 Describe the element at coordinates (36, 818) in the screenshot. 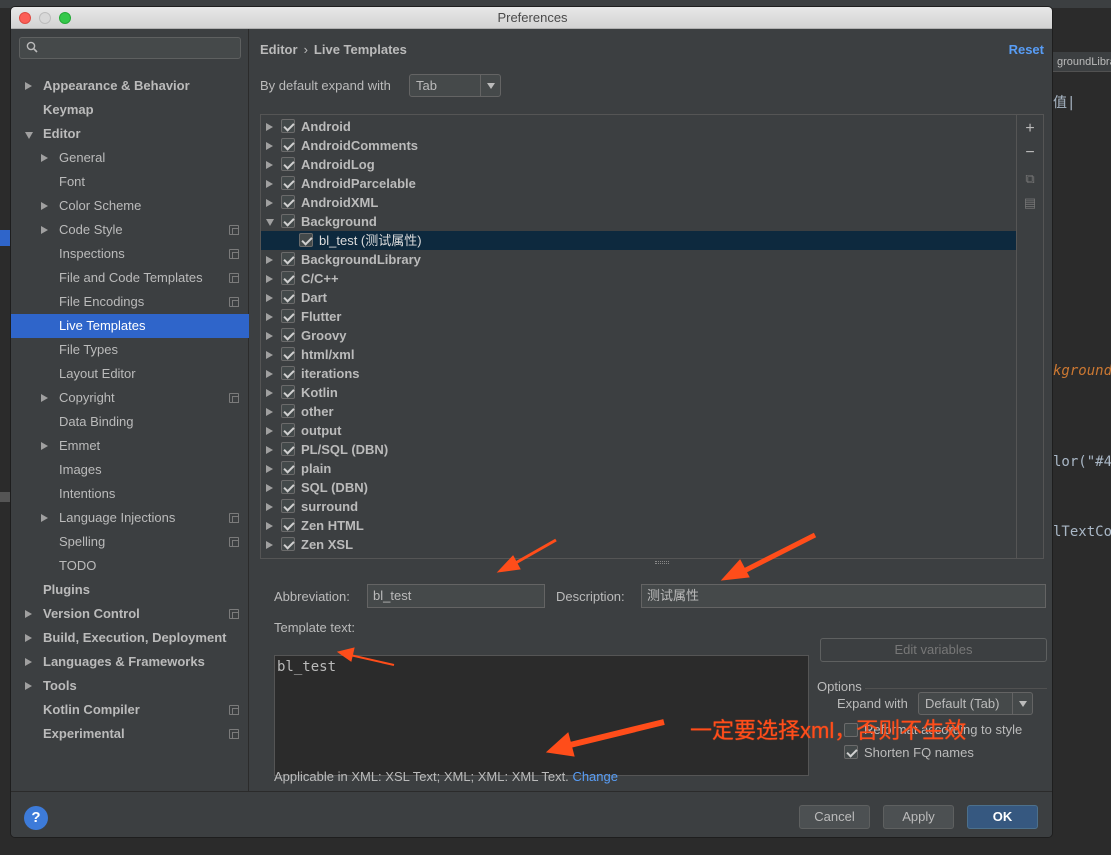

I see `help-icon: ?` at that location.